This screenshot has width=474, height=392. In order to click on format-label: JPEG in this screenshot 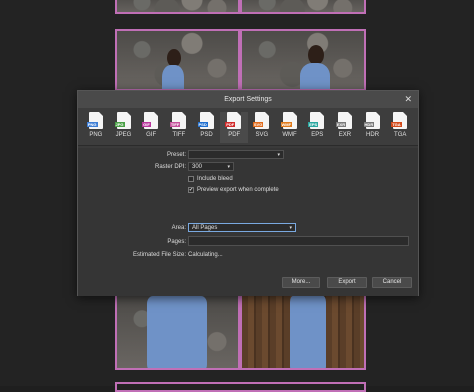, I will do `click(123, 135)`.